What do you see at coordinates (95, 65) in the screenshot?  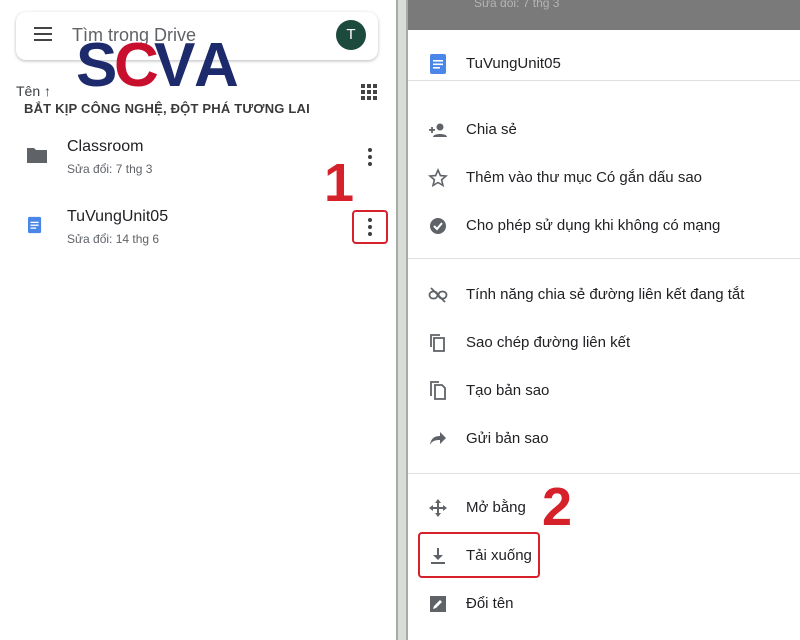 I see `svg-text: S` at bounding box center [95, 65].